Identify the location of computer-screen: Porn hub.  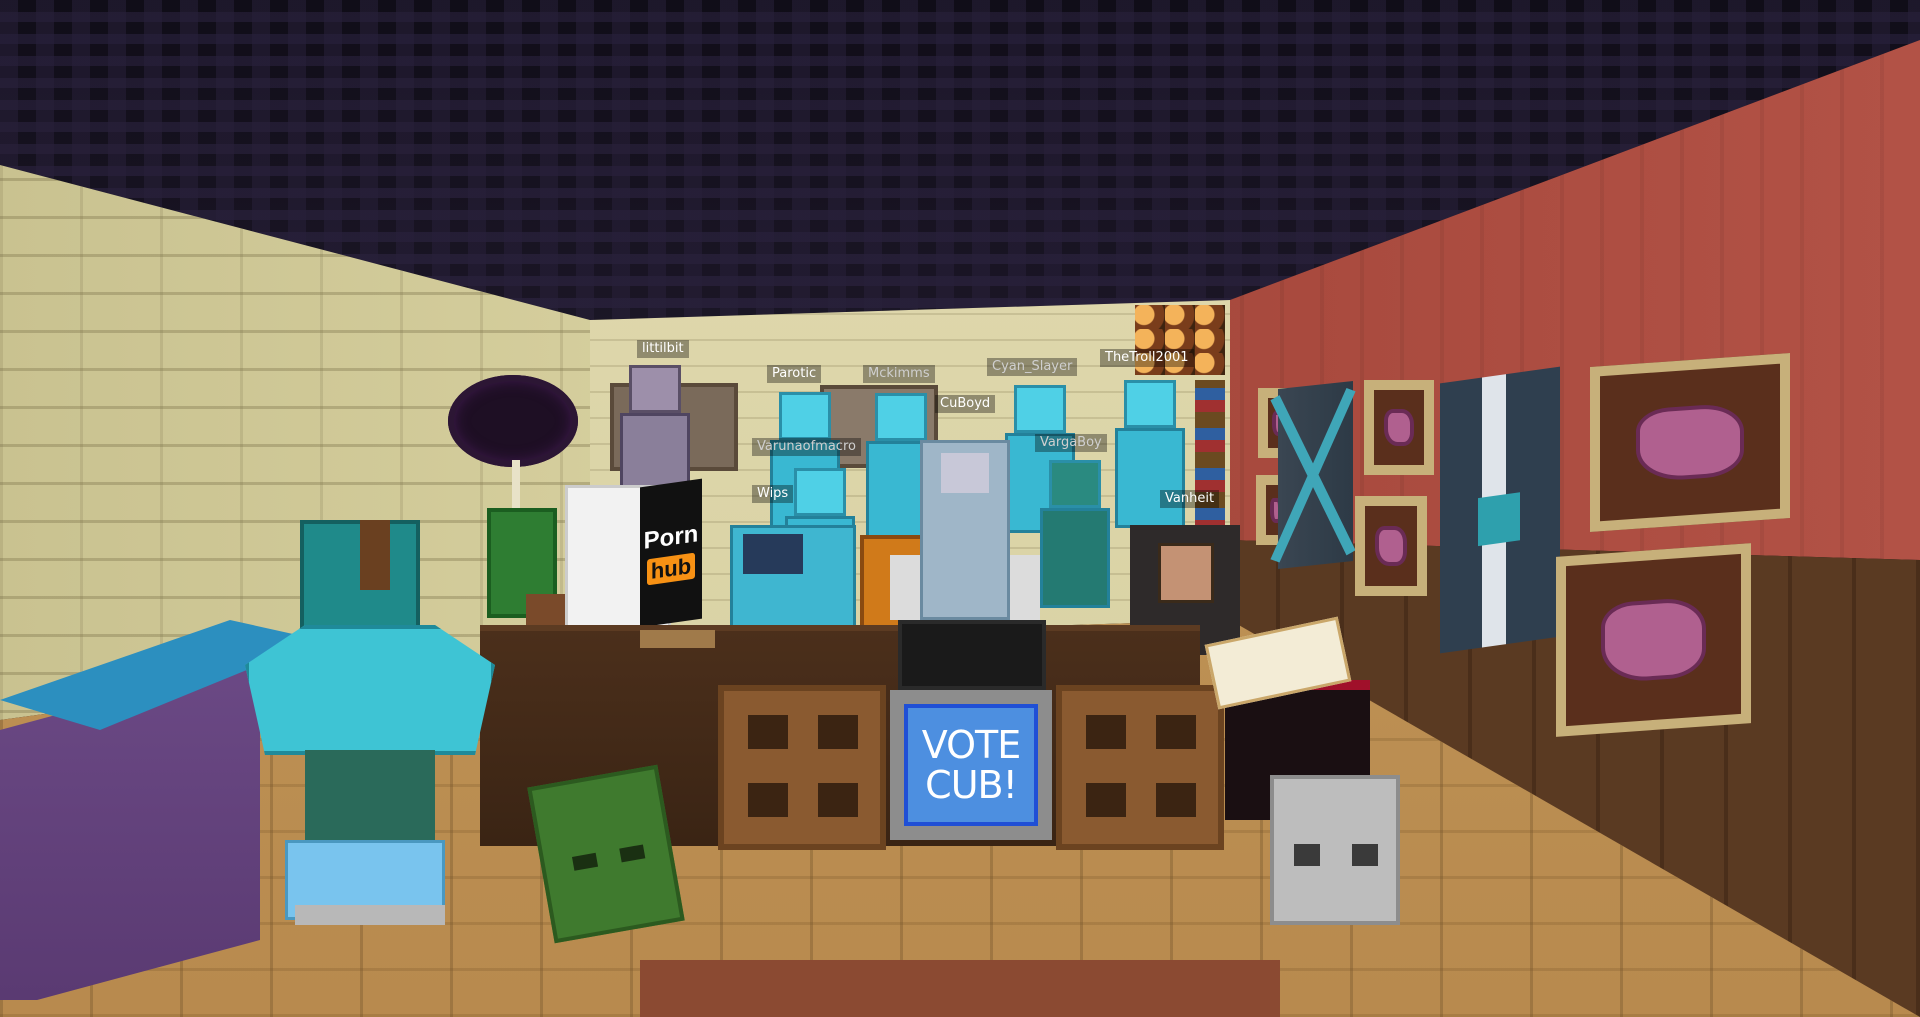
(671, 553).